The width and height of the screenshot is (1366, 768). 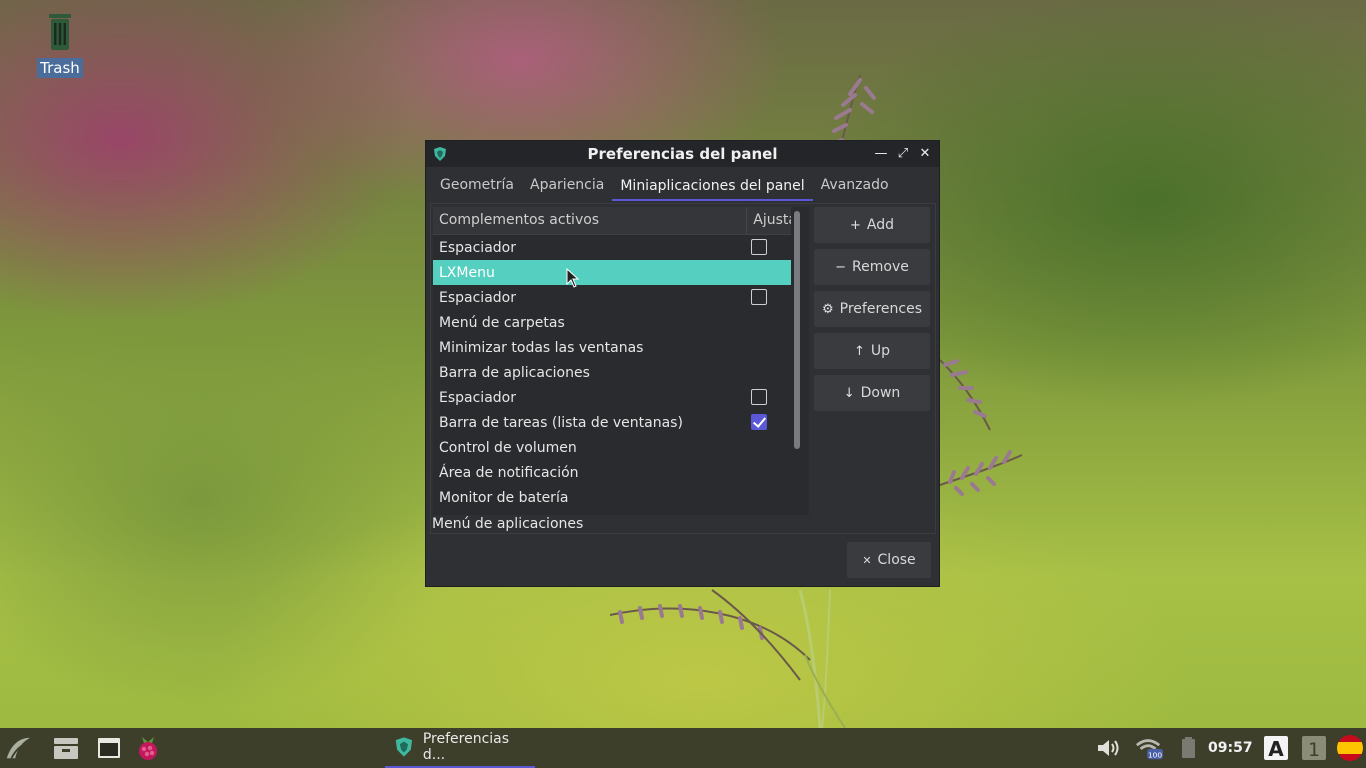 What do you see at coordinates (589, 220) in the screenshot?
I see `column-header-plugins: Complementos activos` at bounding box center [589, 220].